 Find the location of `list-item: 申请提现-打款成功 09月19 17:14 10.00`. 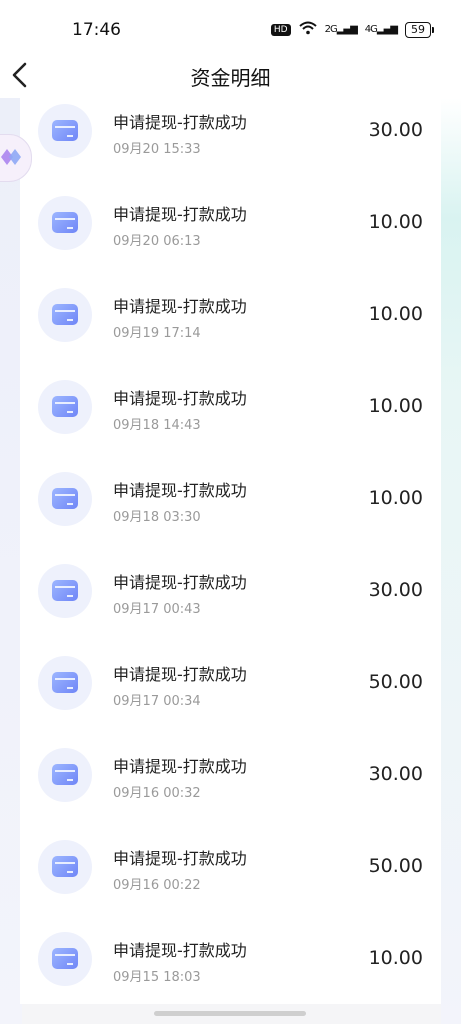

list-item: 申请提现-打款成功 09月19 17:14 10.00 is located at coordinates (230, 320).